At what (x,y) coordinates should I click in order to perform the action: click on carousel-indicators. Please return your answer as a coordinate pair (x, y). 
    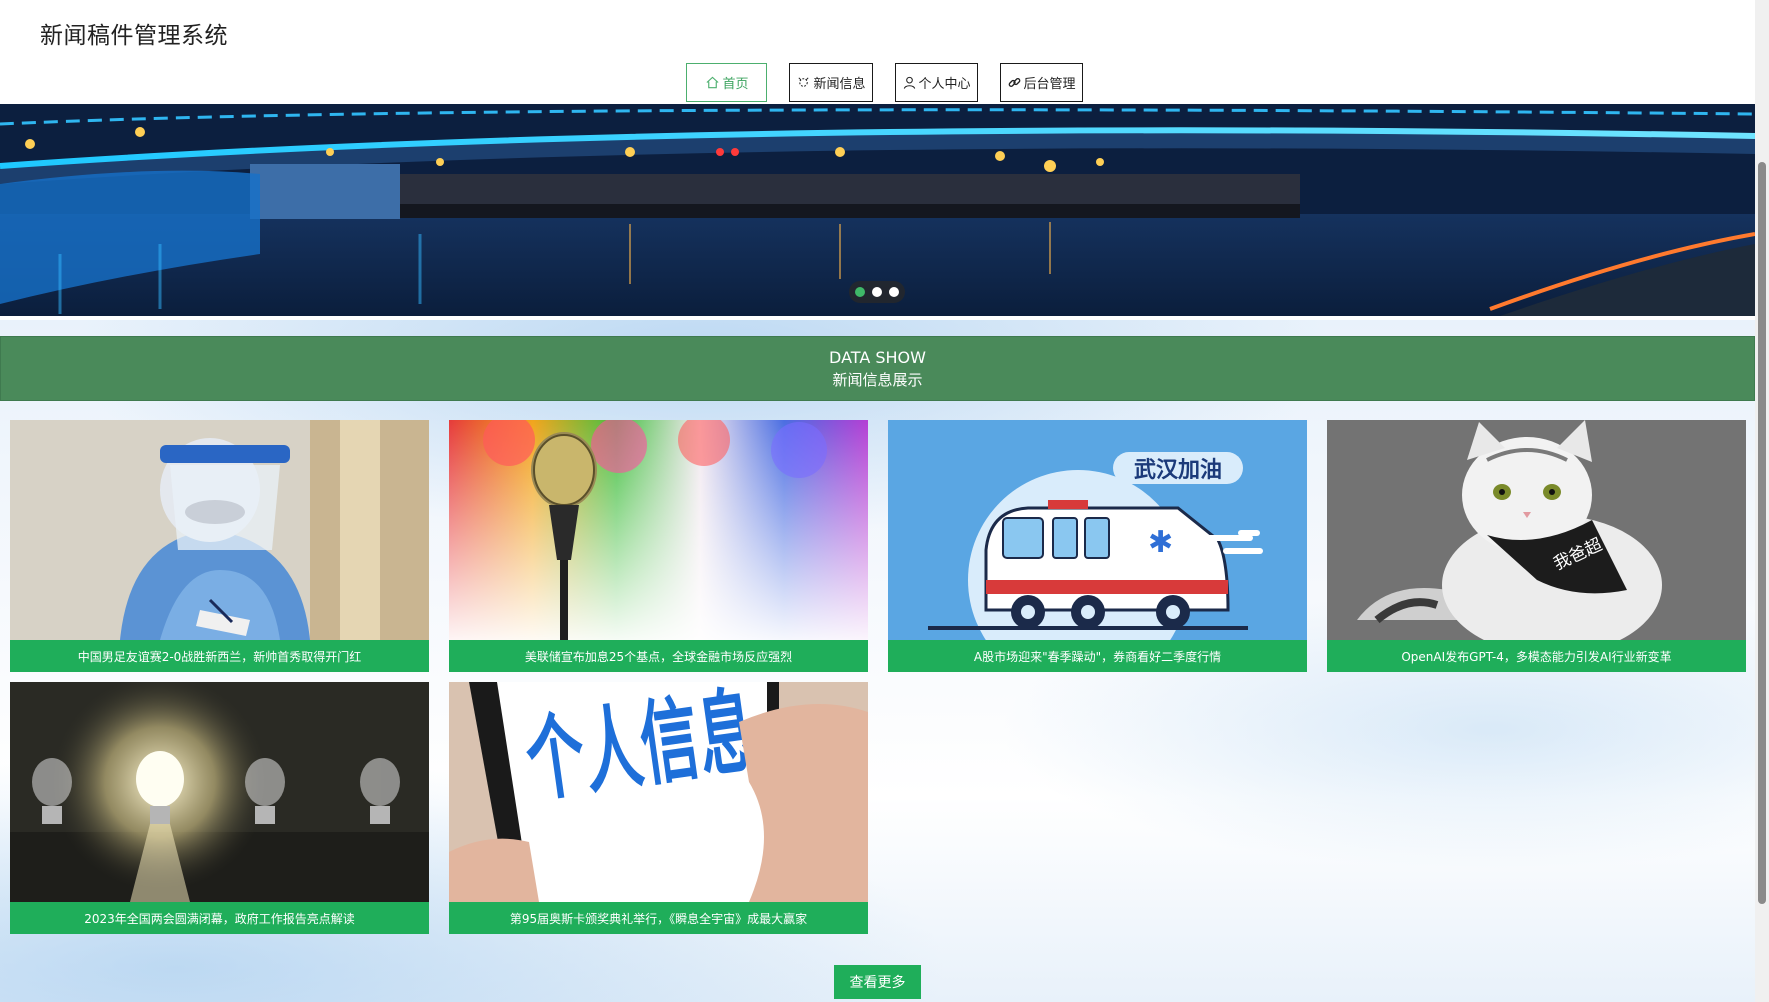
    Looking at the image, I should click on (877, 292).